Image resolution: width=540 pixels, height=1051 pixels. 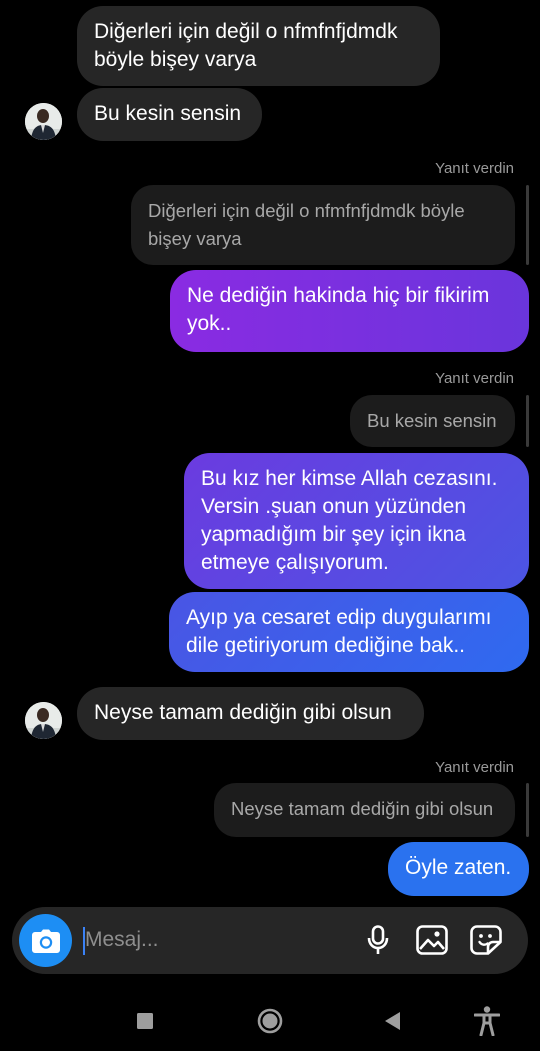 What do you see at coordinates (432, 421) in the screenshot?
I see `quoted-message-bubble: Bu kesin sensin` at bounding box center [432, 421].